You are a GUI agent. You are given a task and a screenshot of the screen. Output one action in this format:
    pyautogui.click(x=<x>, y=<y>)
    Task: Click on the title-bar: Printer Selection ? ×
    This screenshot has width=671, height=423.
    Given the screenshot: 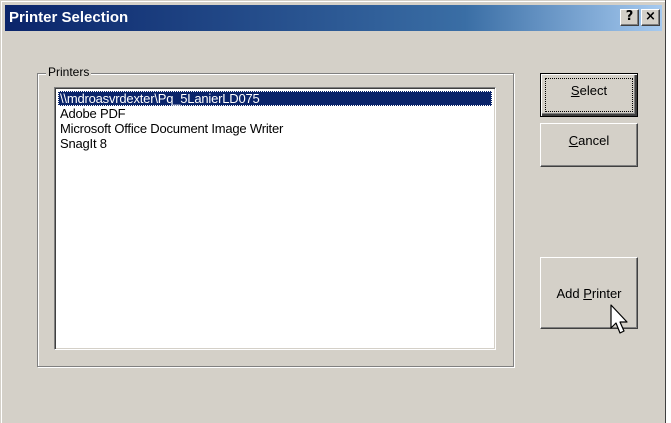 What is the action you would take?
    pyautogui.click(x=333, y=18)
    